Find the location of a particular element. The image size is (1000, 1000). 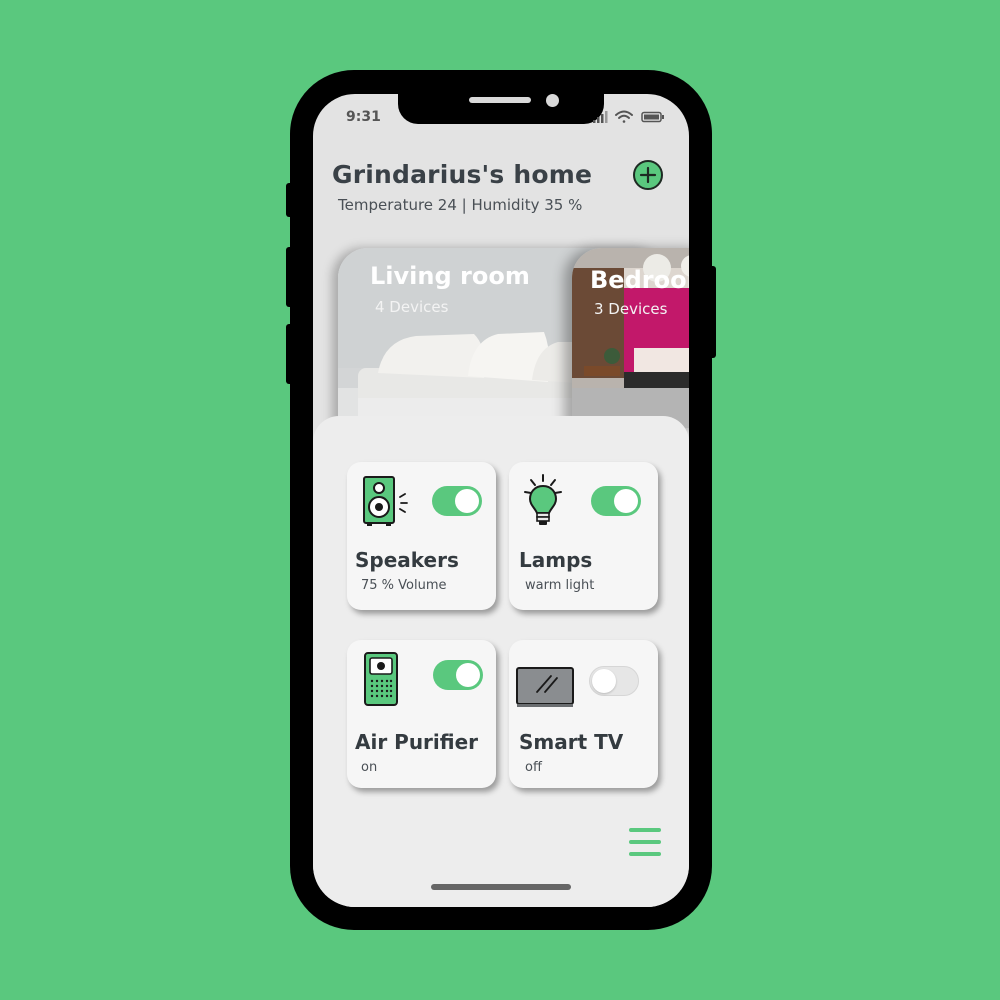

mute-switch is located at coordinates (290, 200).